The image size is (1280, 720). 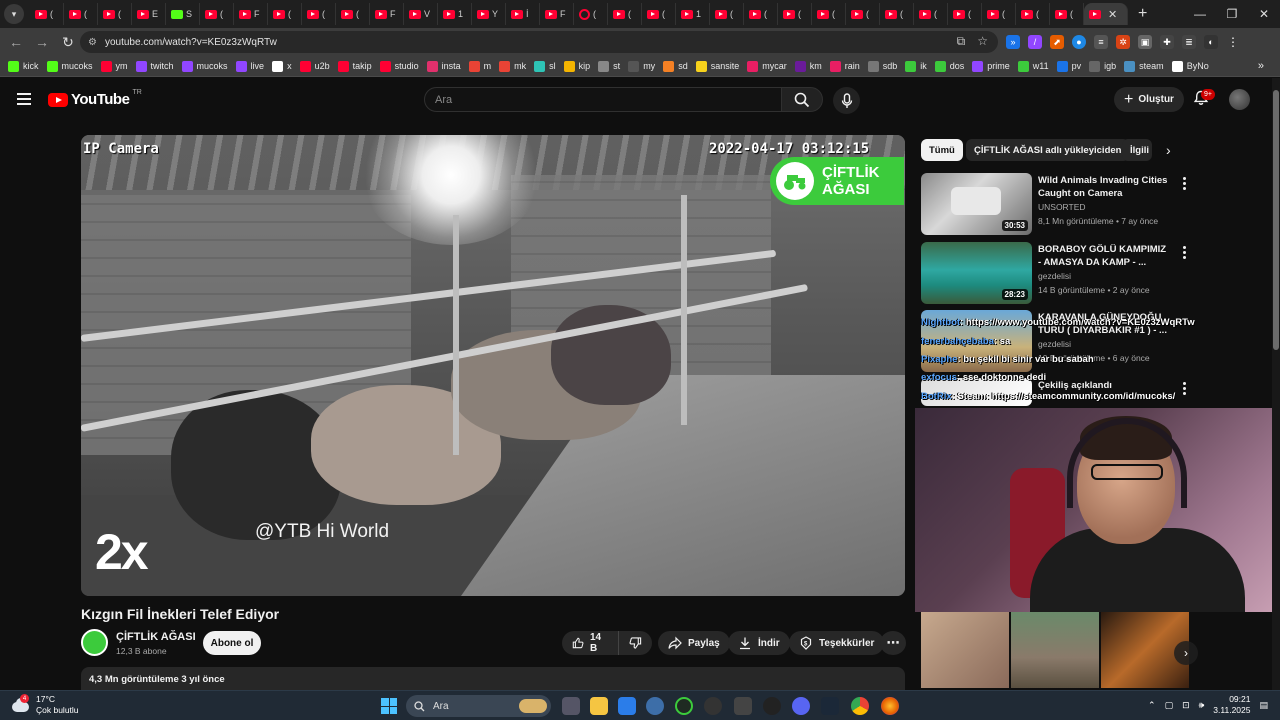 I want to click on extension-icon: ●, so click(x=1079, y=42).